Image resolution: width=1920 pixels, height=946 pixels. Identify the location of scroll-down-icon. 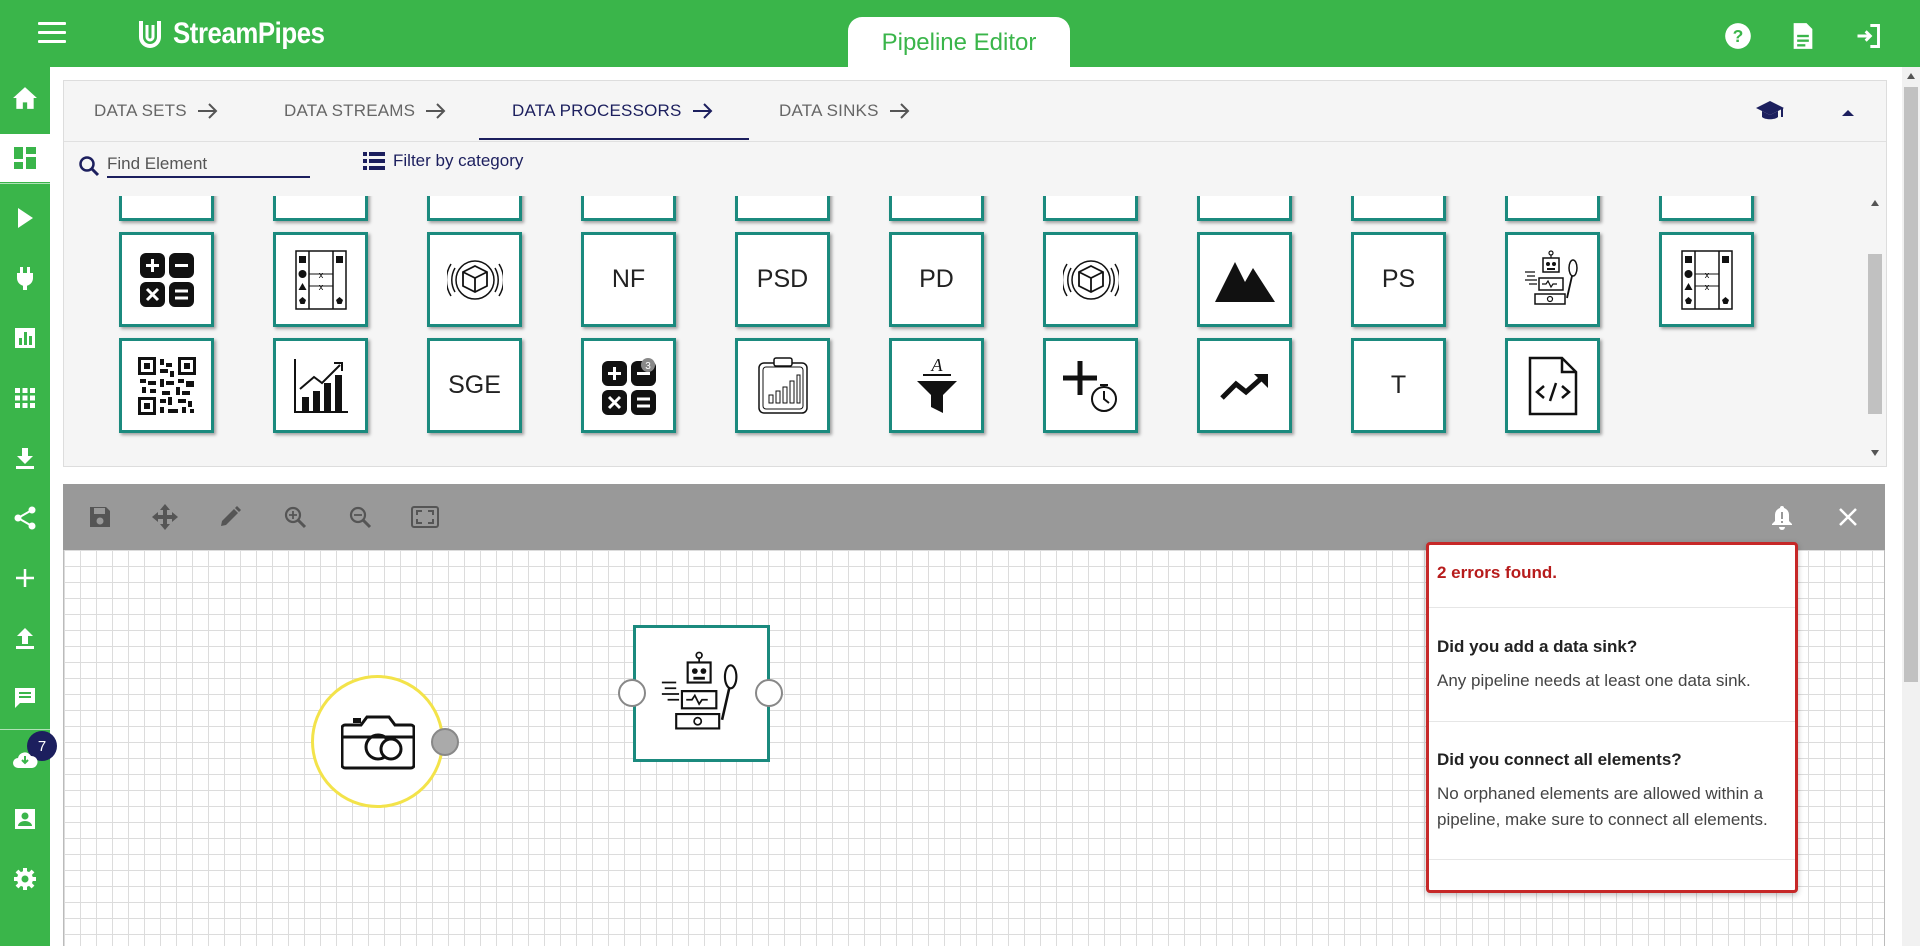
(1875, 453).